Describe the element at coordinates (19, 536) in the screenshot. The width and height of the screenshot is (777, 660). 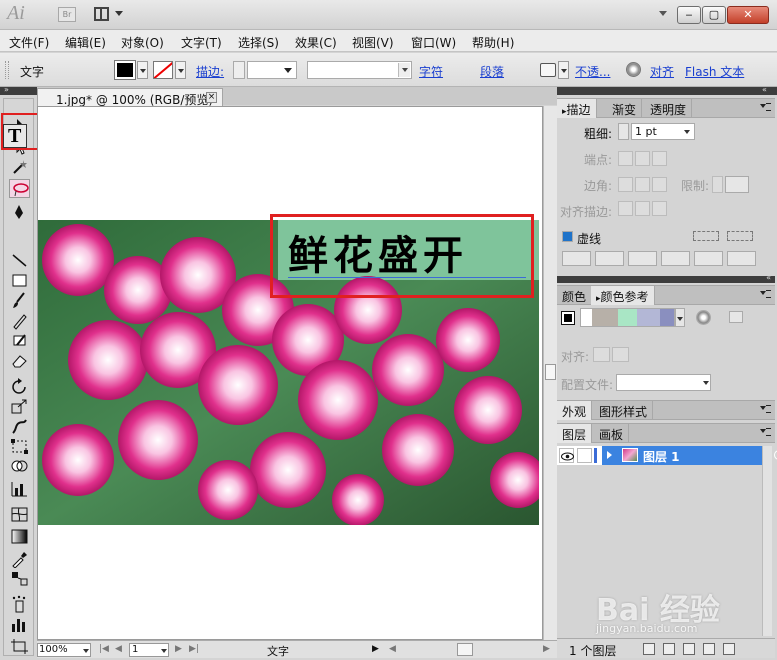
I see `gradient-tool-icon` at that location.